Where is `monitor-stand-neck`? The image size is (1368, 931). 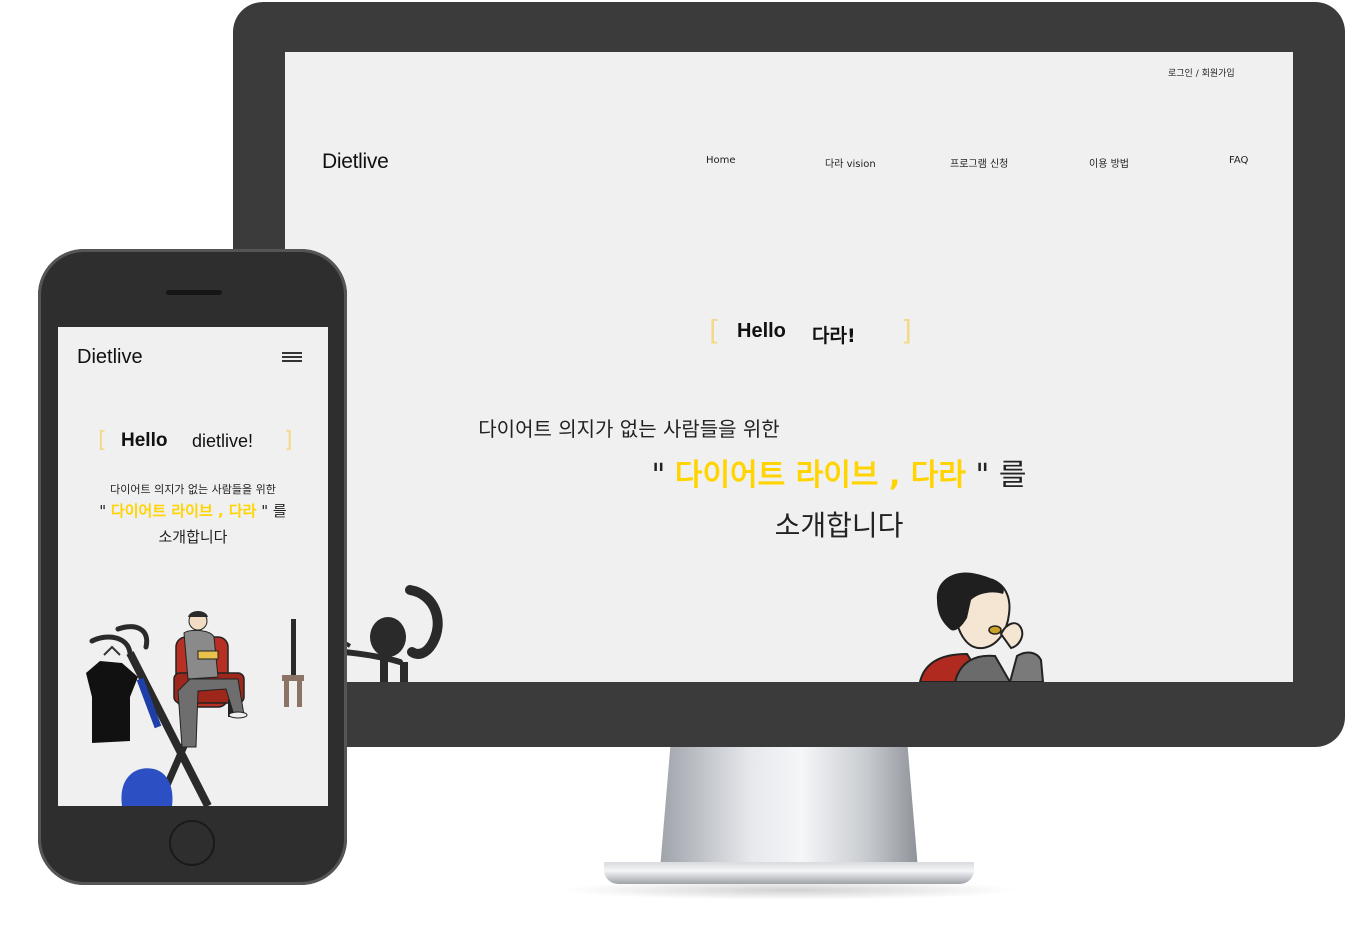 monitor-stand-neck is located at coordinates (789, 808).